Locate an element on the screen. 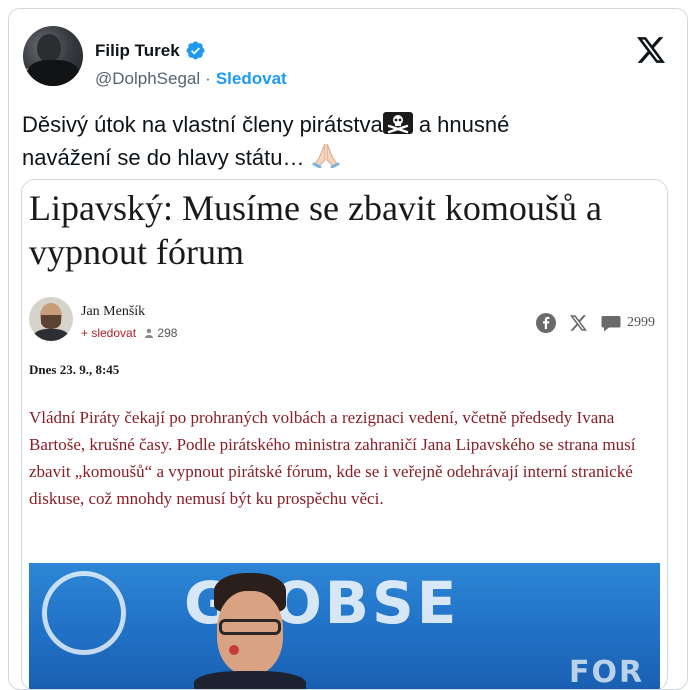  comments-group: 2999 is located at coordinates (628, 323).